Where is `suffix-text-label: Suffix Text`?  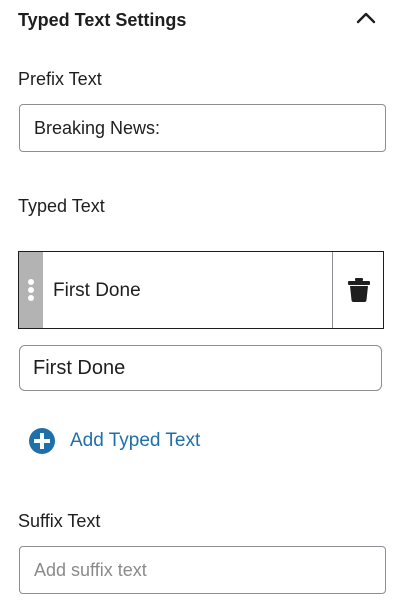
suffix-text-label: Suffix Text is located at coordinates (59, 521).